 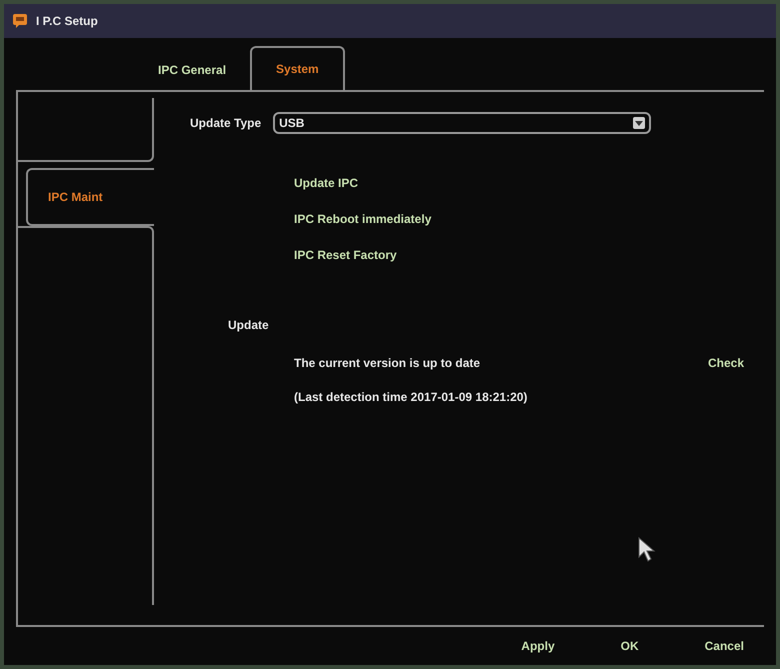 What do you see at coordinates (90, 197) in the screenshot?
I see `side-tab: IPC Maint` at bounding box center [90, 197].